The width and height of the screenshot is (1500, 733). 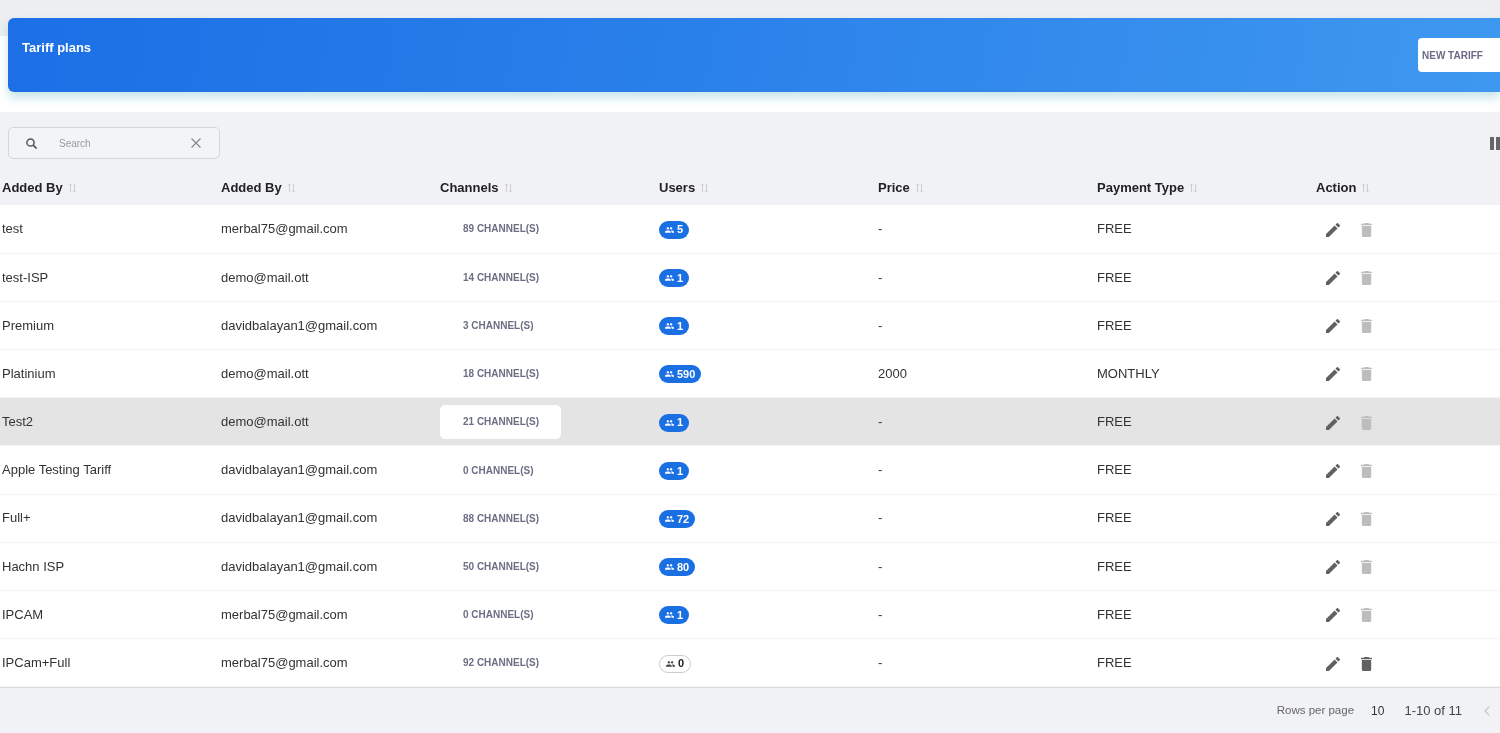 What do you see at coordinates (16, 518) in the screenshot?
I see `table-cell: Full+` at bounding box center [16, 518].